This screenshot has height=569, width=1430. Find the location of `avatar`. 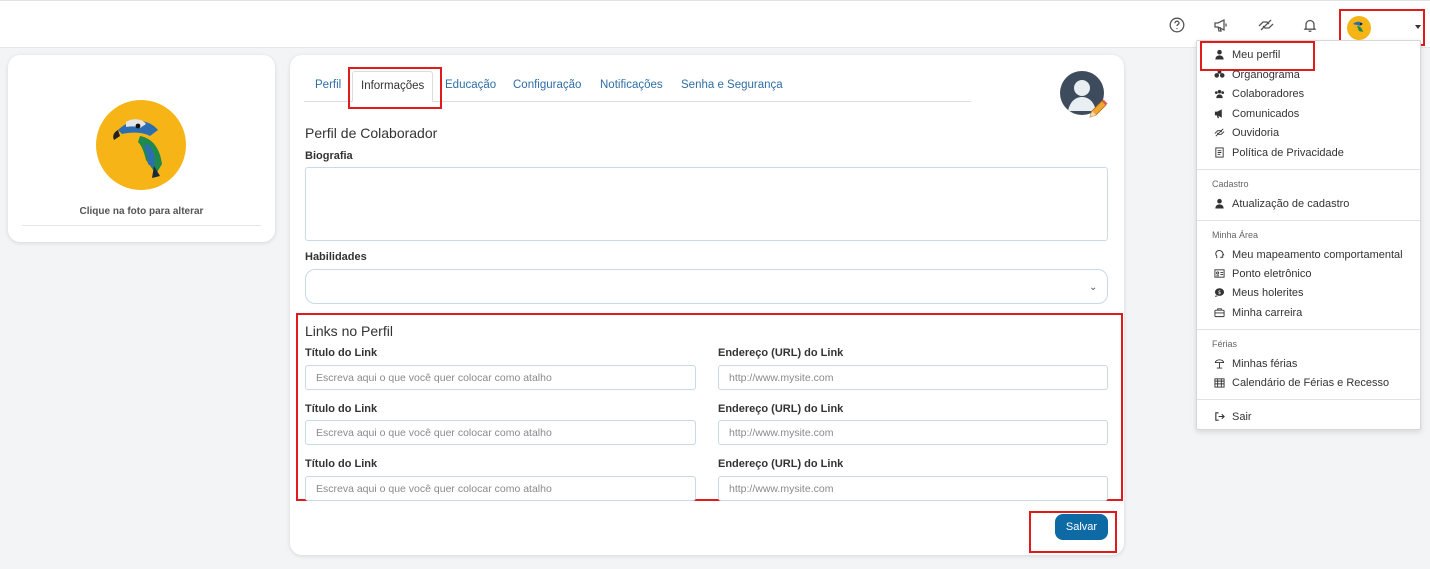

avatar is located at coordinates (1359, 28).